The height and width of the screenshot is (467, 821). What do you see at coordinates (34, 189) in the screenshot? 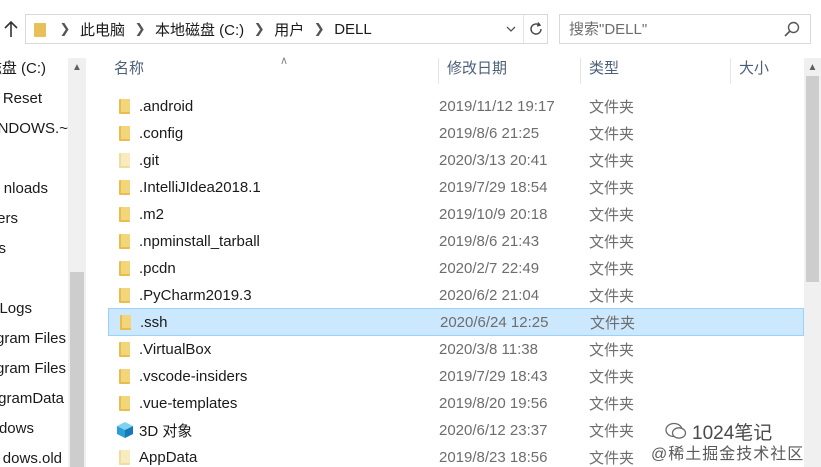
I see `sidebar-item-downloads: nloads` at bounding box center [34, 189].